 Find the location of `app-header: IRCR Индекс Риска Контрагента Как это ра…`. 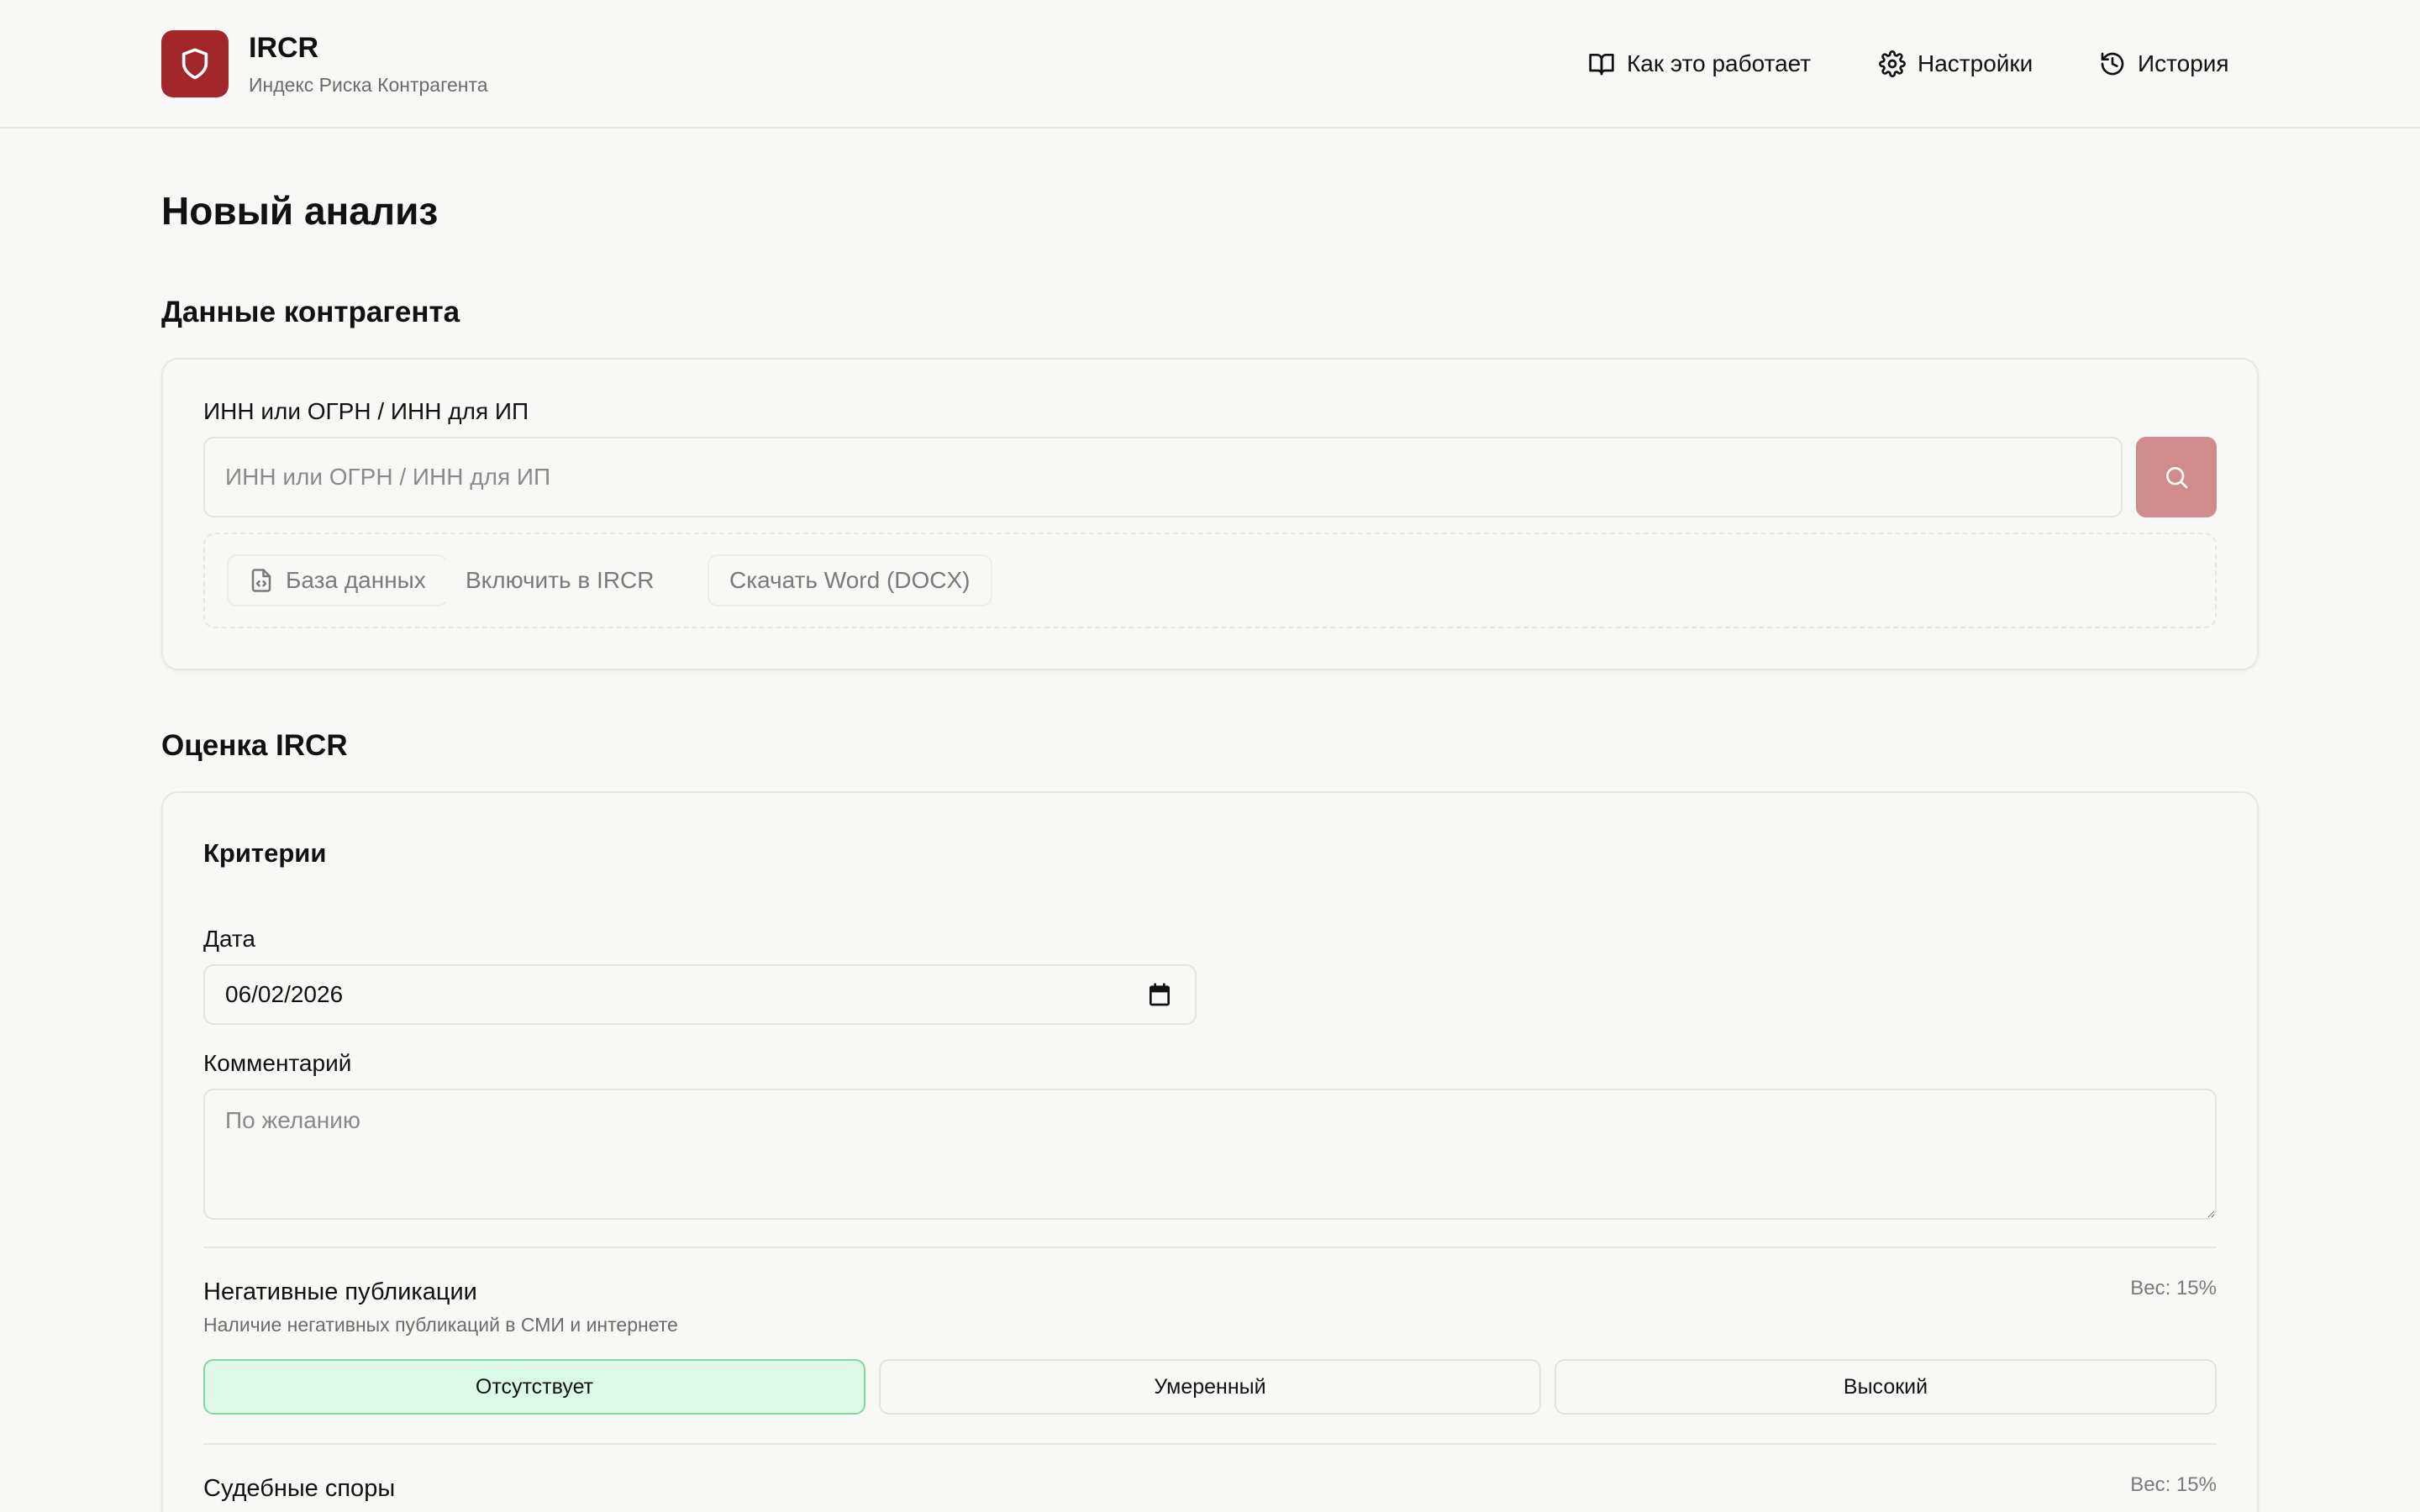

app-header: IRCR Индекс Риска Контрагента Как это ра… is located at coordinates (1210, 64).